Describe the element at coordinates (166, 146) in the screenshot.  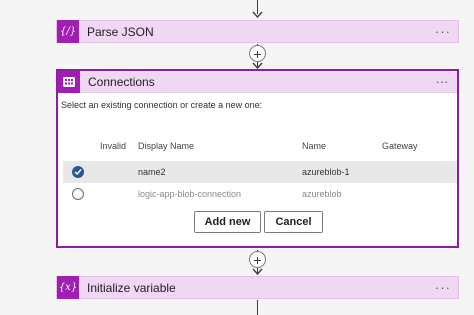
I see `col-display-name: Display Name` at that location.